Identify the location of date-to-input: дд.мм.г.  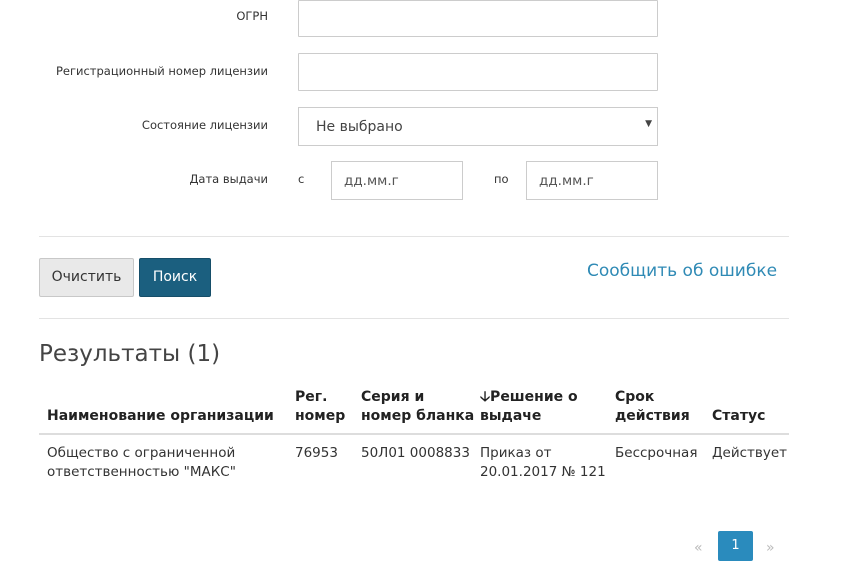
(592, 180).